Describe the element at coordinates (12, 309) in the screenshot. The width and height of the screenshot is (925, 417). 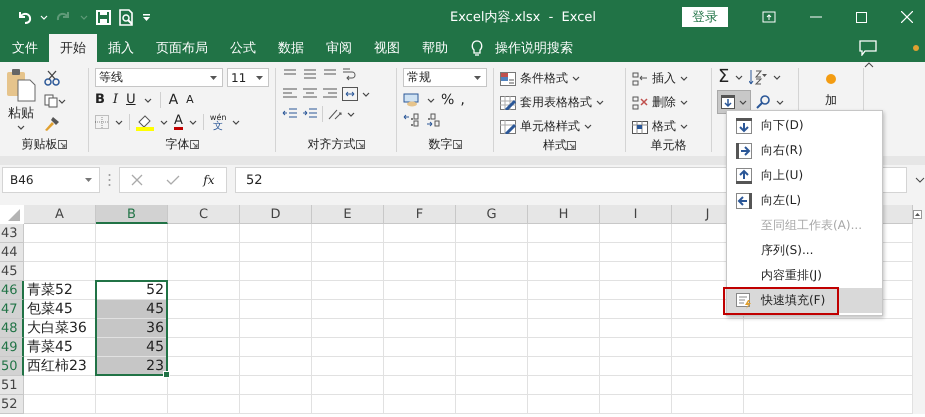
I see `row-header: 47` at that location.